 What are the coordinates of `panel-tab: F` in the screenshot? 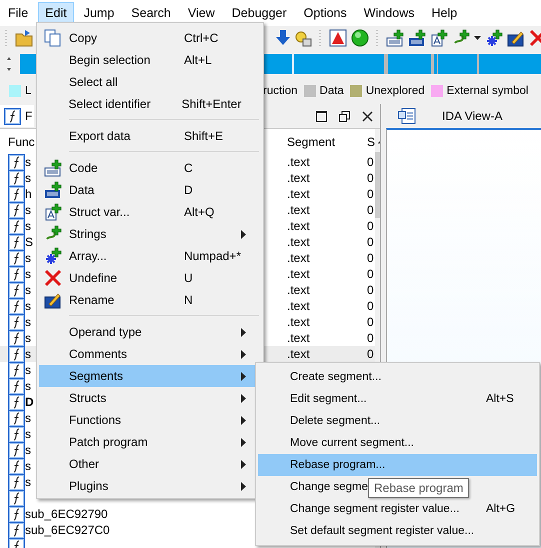 It's located at (17, 116).